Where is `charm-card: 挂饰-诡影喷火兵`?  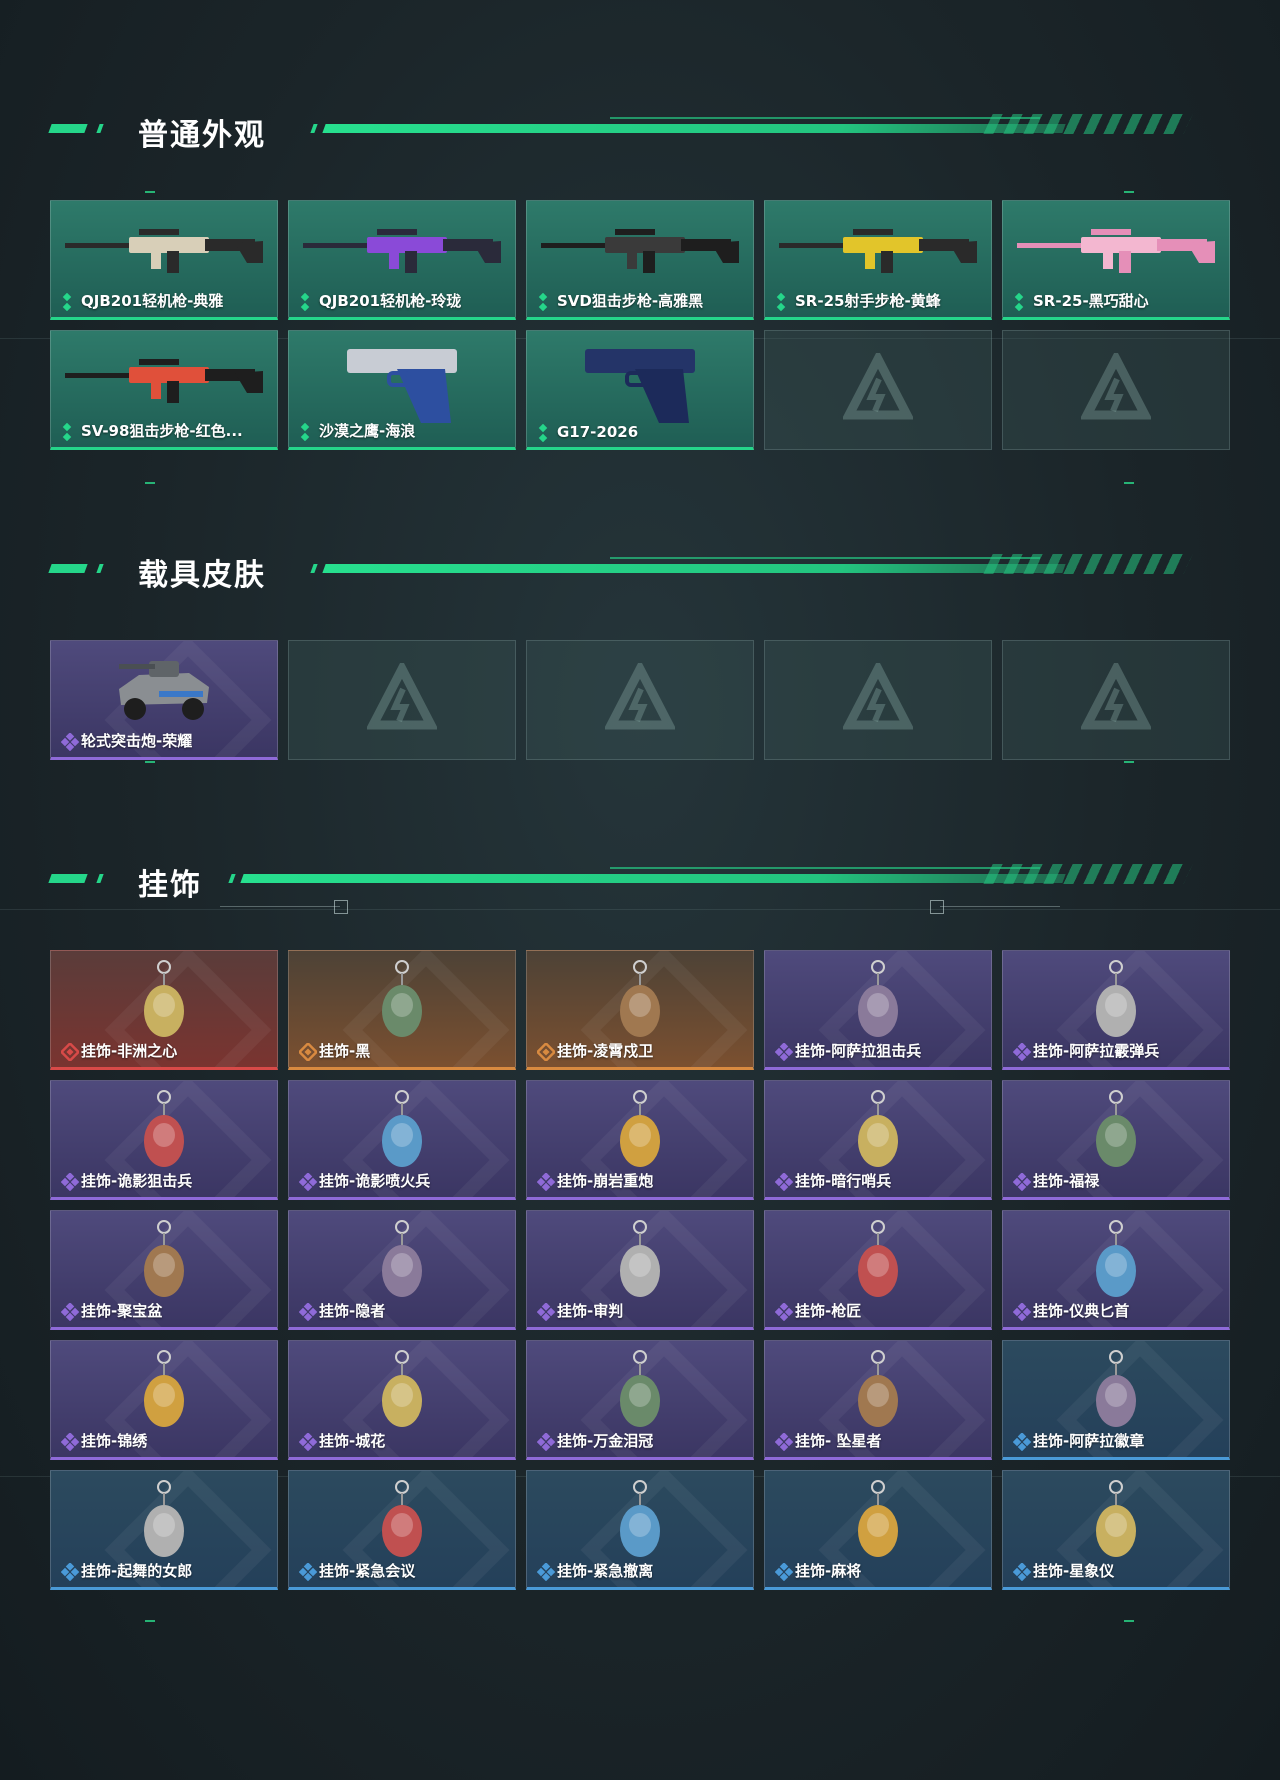 charm-card: 挂饰-诡影喷火兵 is located at coordinates (402, 1140).